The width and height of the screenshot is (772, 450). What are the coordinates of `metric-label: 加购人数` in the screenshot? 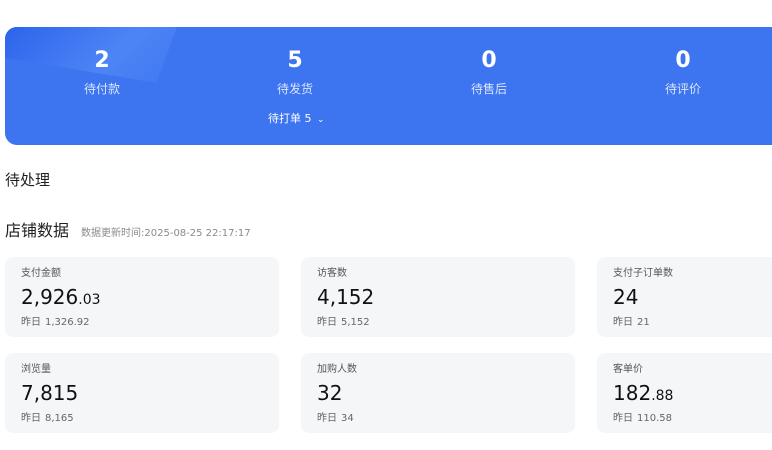 It's located at (337, 369).